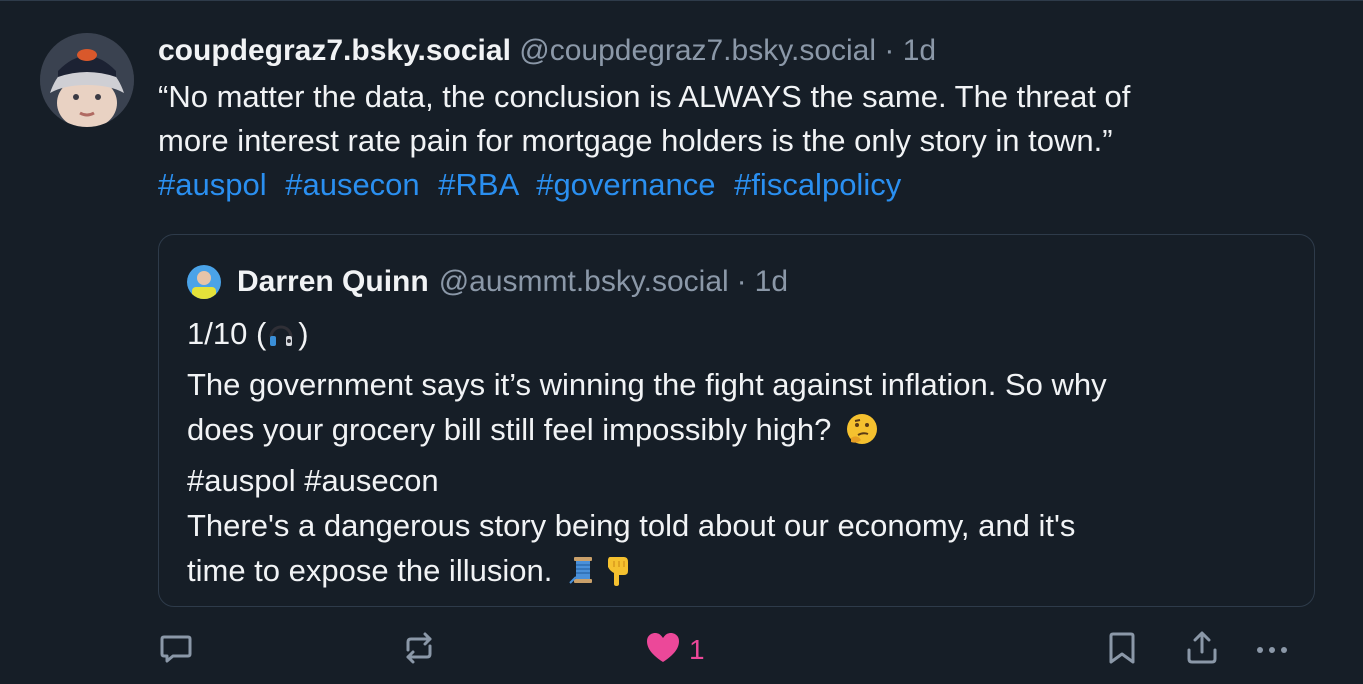 This screenshot has width=1363, height=684. I want to click on repost-icon, so click(419, 650).